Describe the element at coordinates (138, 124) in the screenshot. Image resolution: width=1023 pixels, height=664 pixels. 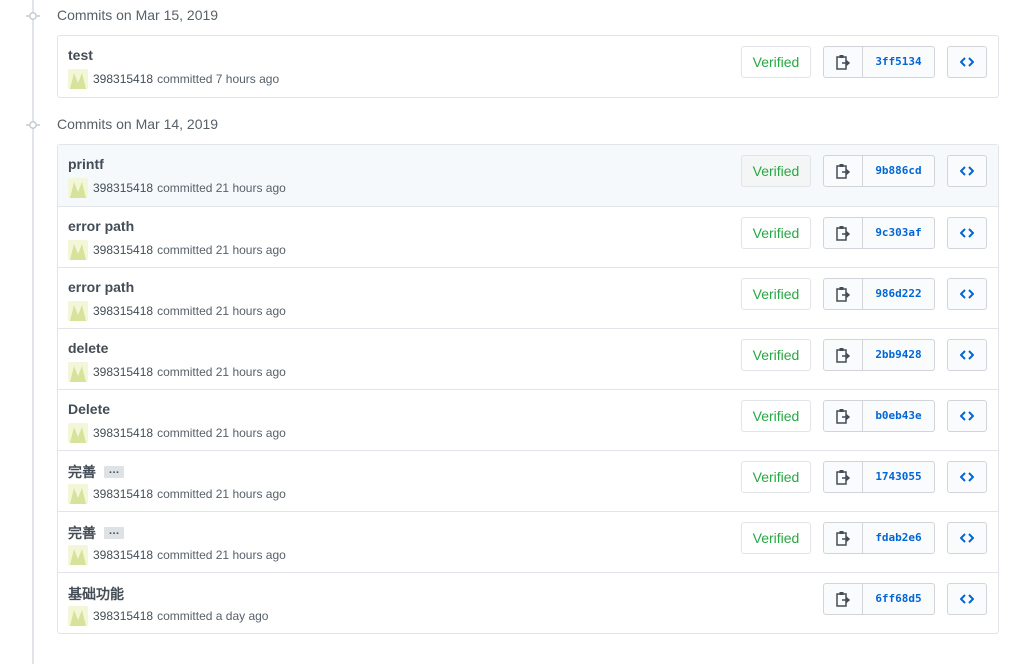
I see `commit-group-title: Commits on Mar 14, 2019` at that location.